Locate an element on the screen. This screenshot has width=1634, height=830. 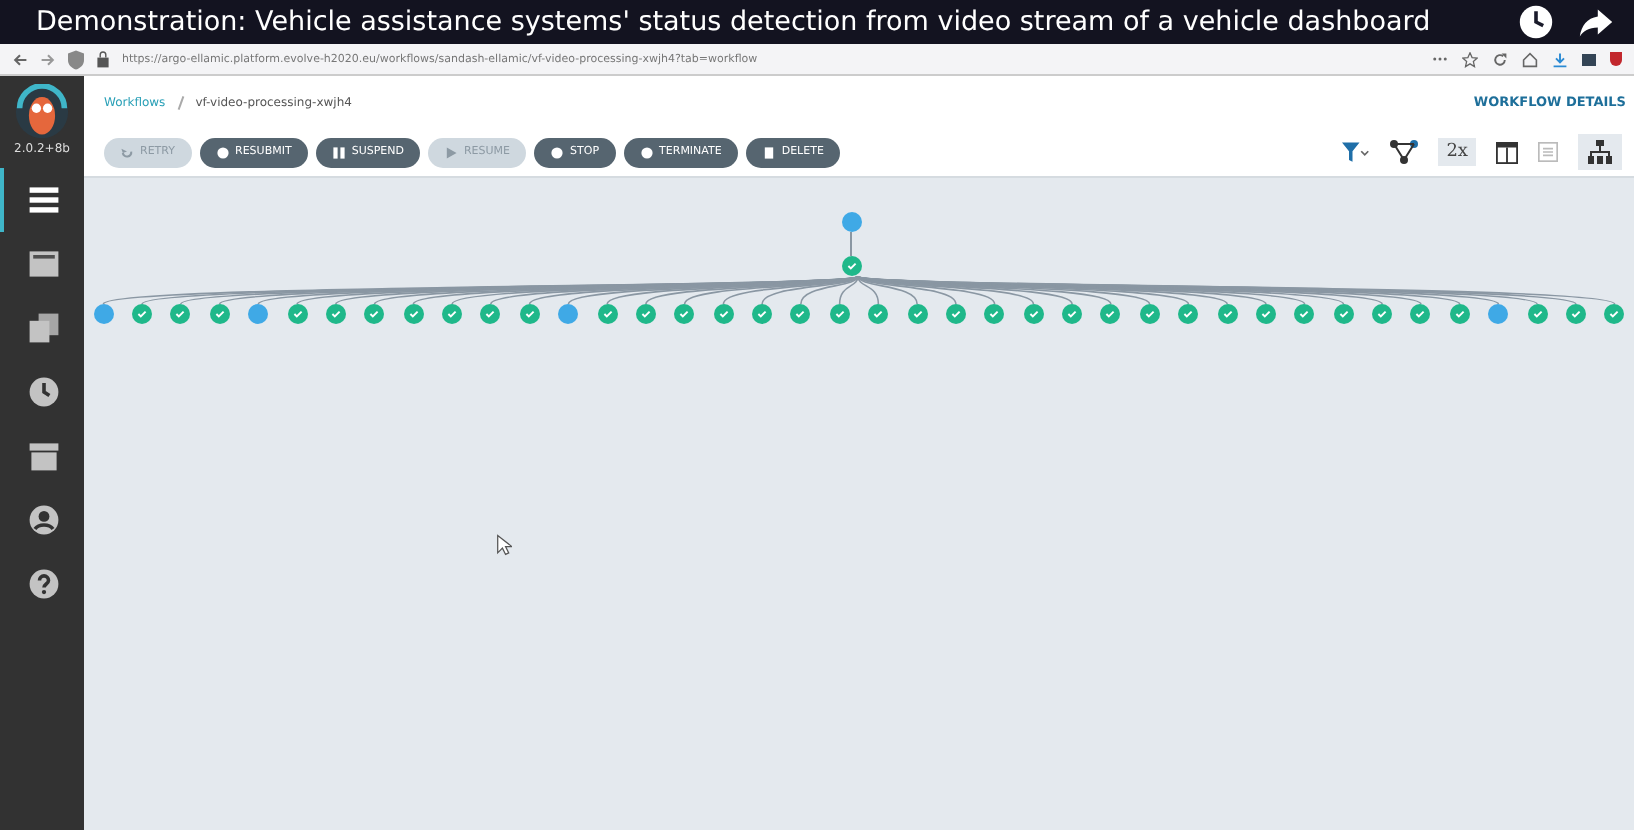
forward-icon is located at coordinates (48, 59).